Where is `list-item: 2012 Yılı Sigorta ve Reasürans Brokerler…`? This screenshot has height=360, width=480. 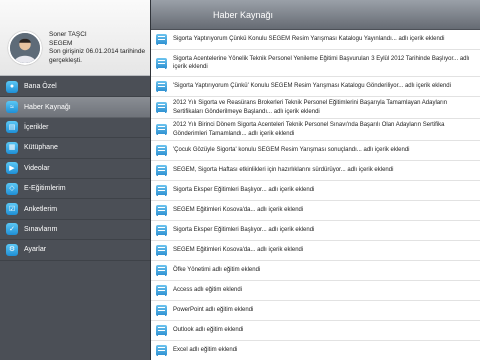 list-item: 2012 Yılı Sigorta ve Reasürans Brokerler… is located at coordinates (315, 108).